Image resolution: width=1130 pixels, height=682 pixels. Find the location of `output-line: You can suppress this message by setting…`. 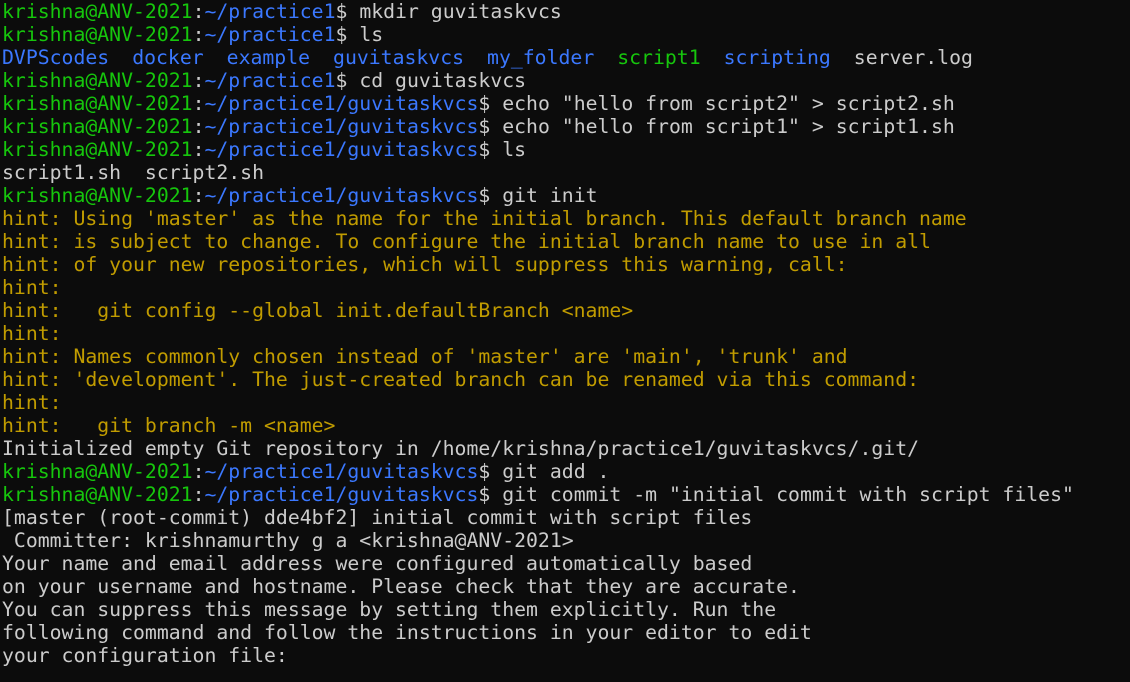

output-line: You can suppress this message by setting… is located at coordinates (566, 609).